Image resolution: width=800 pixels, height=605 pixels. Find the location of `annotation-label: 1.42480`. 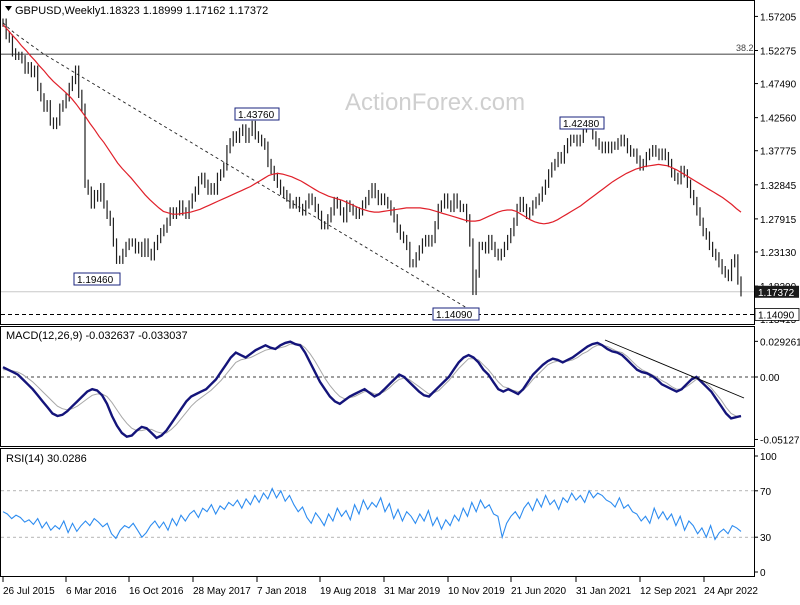

annotation-label: 1.42480 is located at coordinates (581, 124).